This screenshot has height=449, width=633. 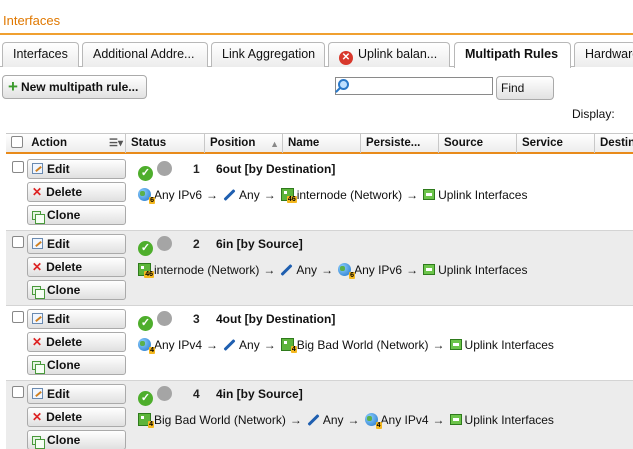 What do you see at coordinates (414, 86) in the screenshot?
I see `search-input` at bounding box center [414, 86].